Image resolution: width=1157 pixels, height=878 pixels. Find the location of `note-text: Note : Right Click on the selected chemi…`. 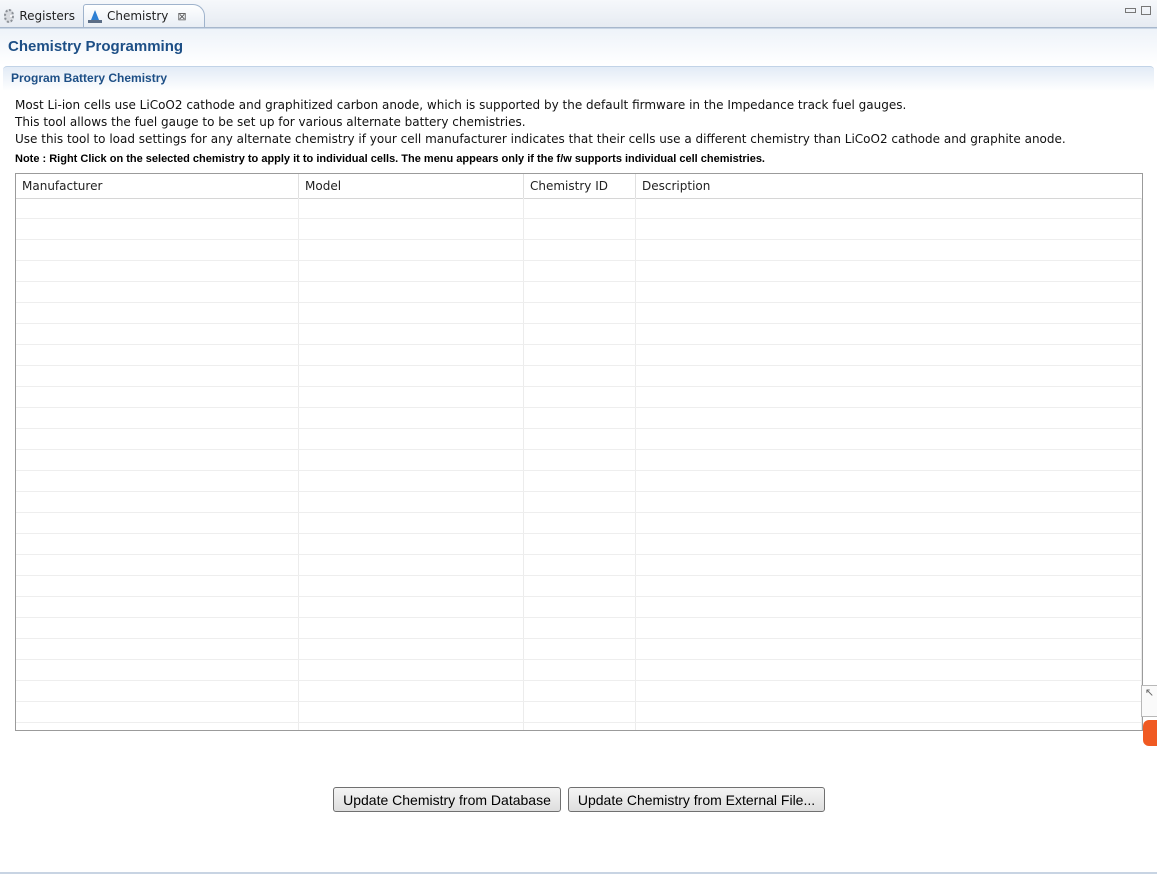

note-text: Note : Right Click on the selected chemi… is located at coordinates (390, 159).